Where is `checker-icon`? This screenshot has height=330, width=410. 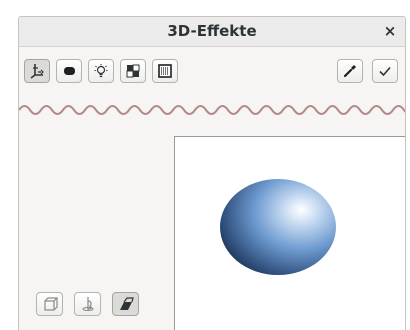 checker-icon is located at coordinates (133, 71).